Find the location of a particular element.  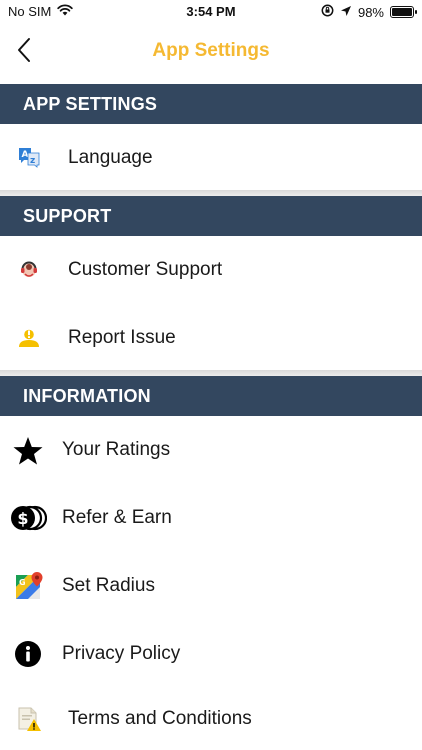

battery-level is located at coordinates (402, 12).